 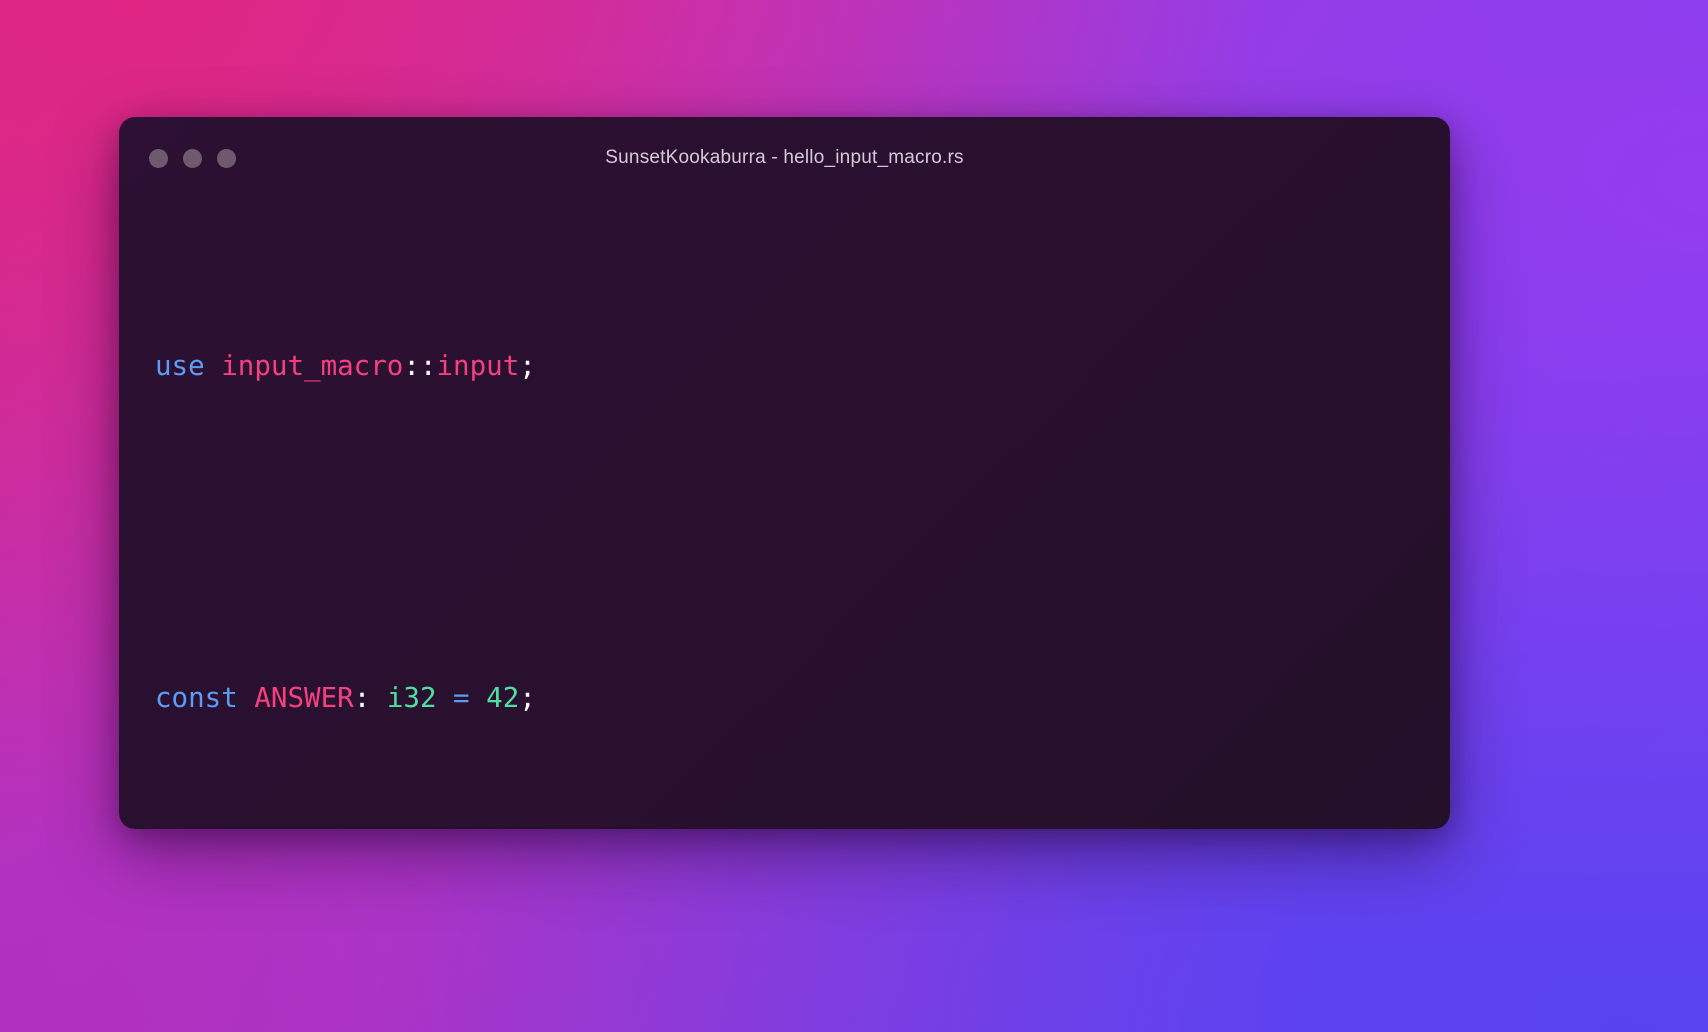 I want to click on window-titlebar: SunsetKookaburra - hello_input_macro.rs, so click(x=784, y=161).